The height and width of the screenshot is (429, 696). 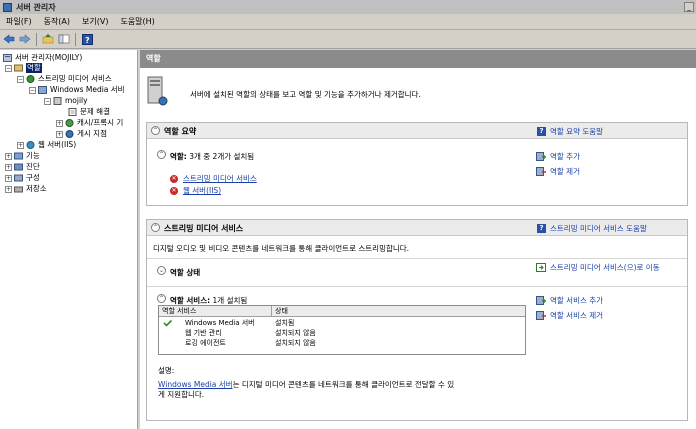 What do you see at coordinates (18, 156) in the screenshot?
I see `features-icon` at bounding box center [18, 156].